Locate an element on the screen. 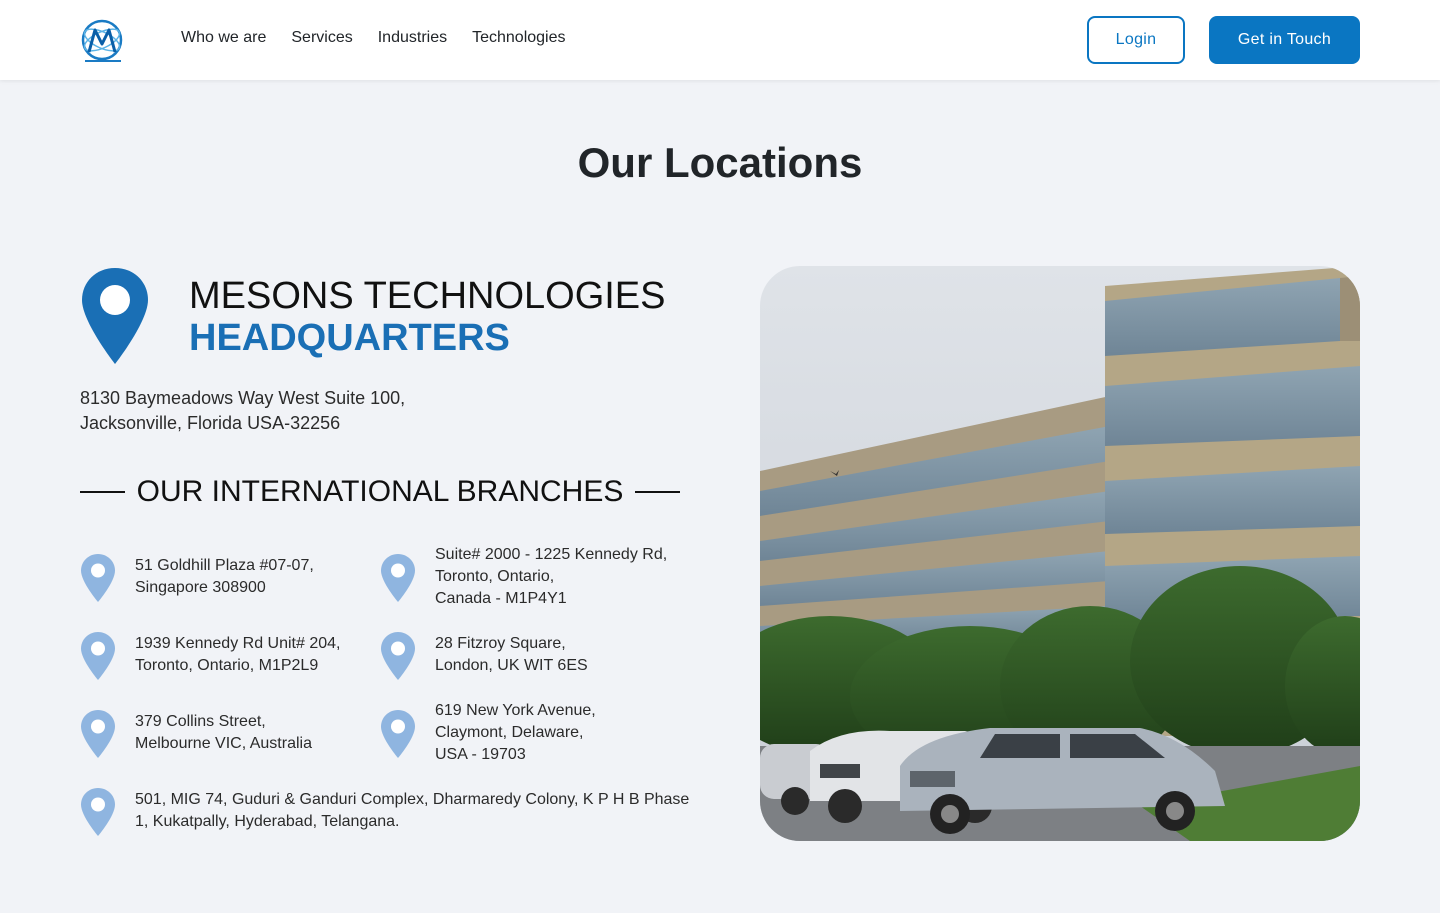  branch-address-line: 1939 Kennedy Rd Unit# 204, is located at coordinates (238, 643).